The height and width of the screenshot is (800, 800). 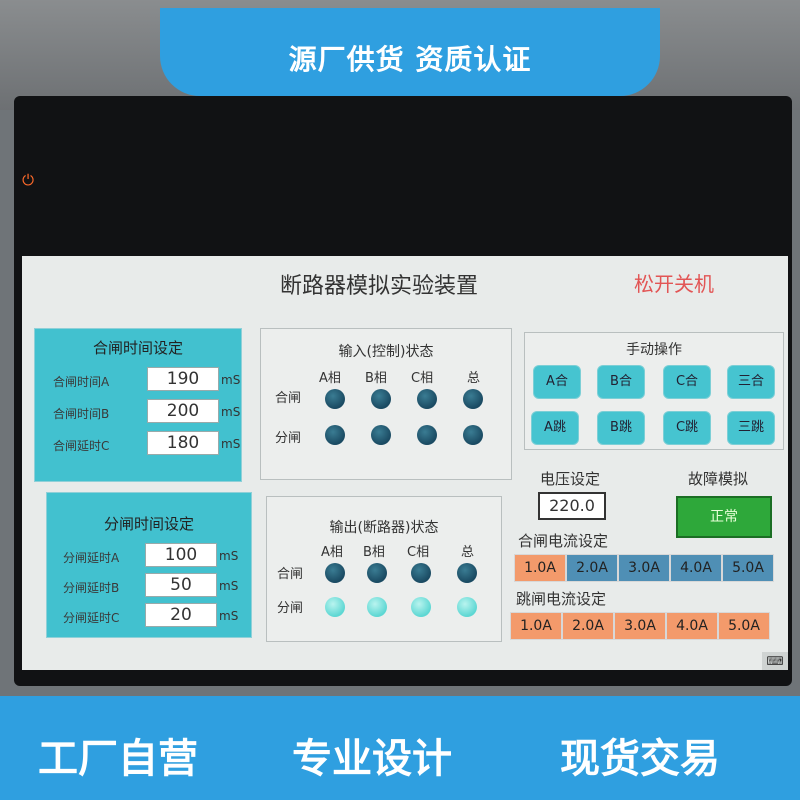 What do you see at coordinates (290, 574) in the screenshot?
I see `output-row-close: 合闸` at bounding box center [290, 574].